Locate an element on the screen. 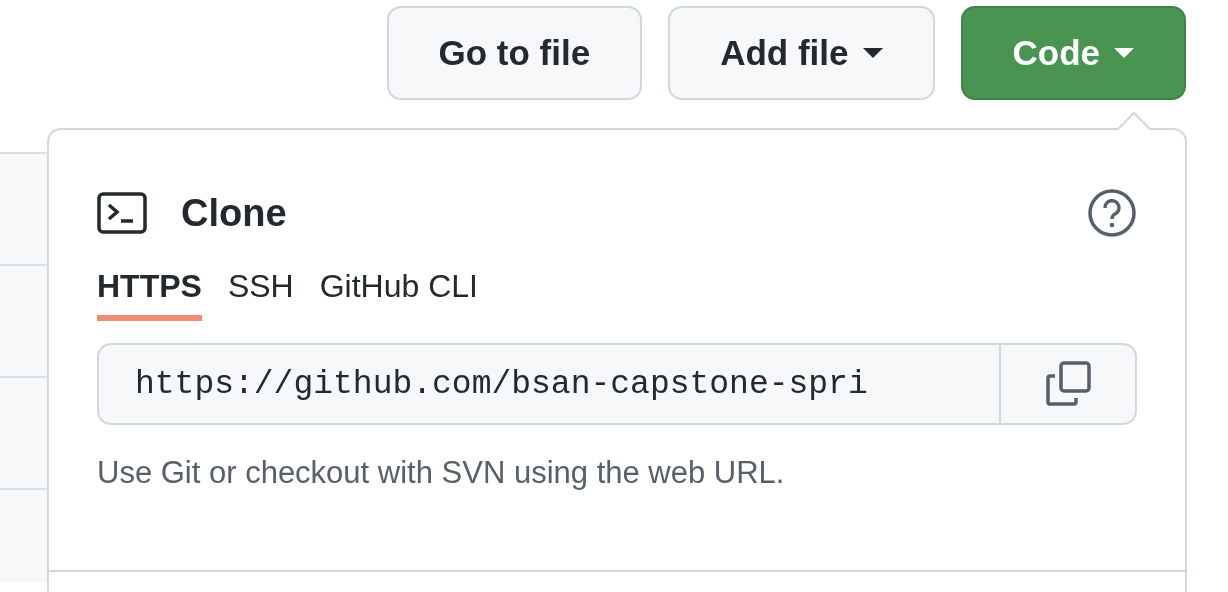 The image size is (1228, 592). protocol-tab: GitHub CLI is located at coordinates (398, 294).